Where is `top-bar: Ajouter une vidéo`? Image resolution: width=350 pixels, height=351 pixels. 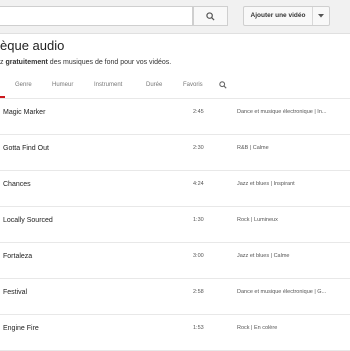
top-bar: Ajouter une vidéo is located at coordinates (175, 17).